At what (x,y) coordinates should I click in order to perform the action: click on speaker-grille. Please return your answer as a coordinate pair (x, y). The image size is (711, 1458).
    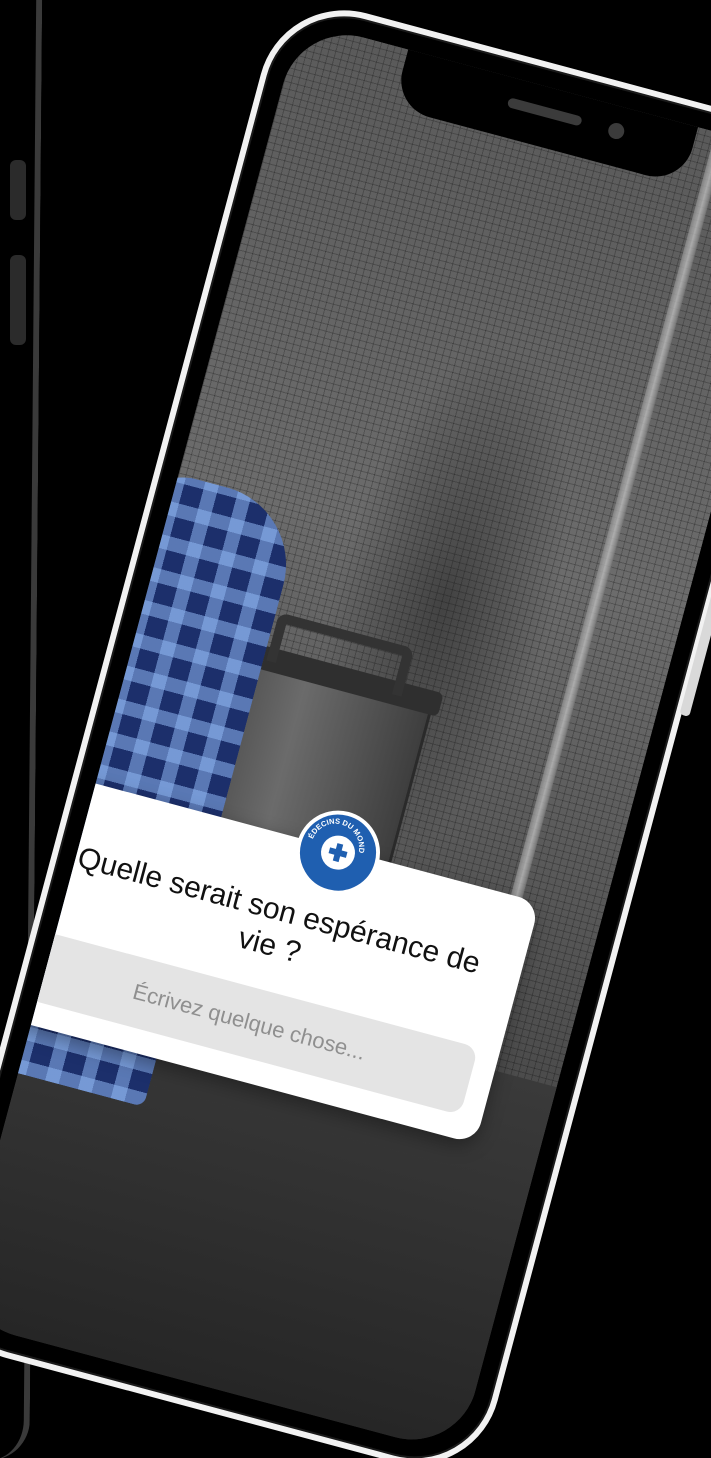
    Looking at the image, I should click on (544, 112).